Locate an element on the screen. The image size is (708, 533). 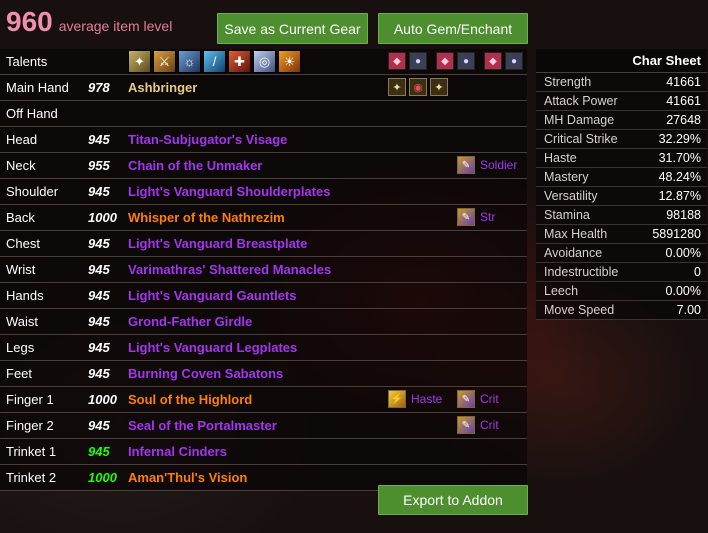
item-name: Seal of the Portalmaster is located at coordinates (202, 425).